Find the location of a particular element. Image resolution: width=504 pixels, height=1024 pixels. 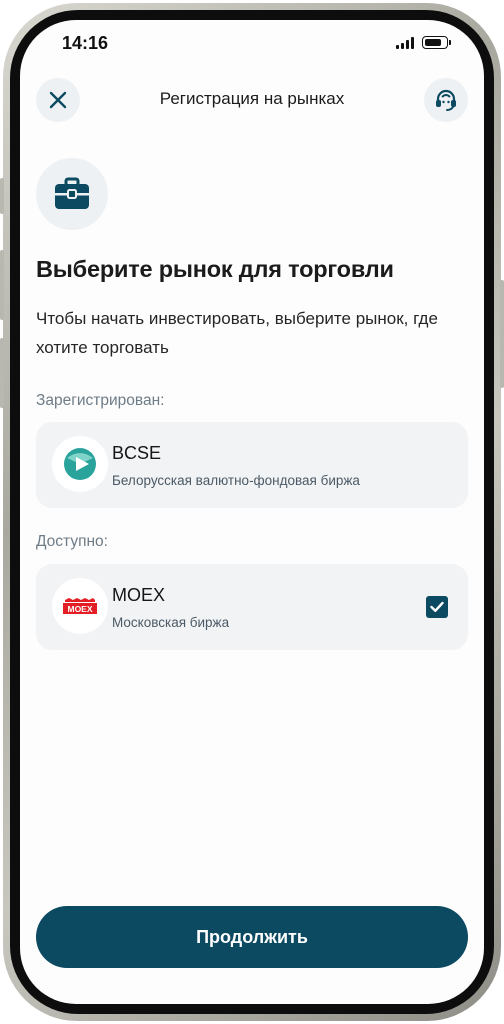

briefcase-hero is located at coordinates (72, 194).